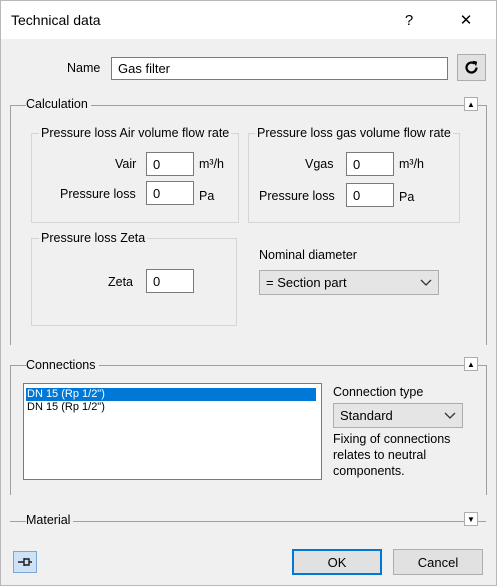 The width and height of the screenshot is (497, 586). I want to click on dialog-title: Technical data, so click(56, 20).